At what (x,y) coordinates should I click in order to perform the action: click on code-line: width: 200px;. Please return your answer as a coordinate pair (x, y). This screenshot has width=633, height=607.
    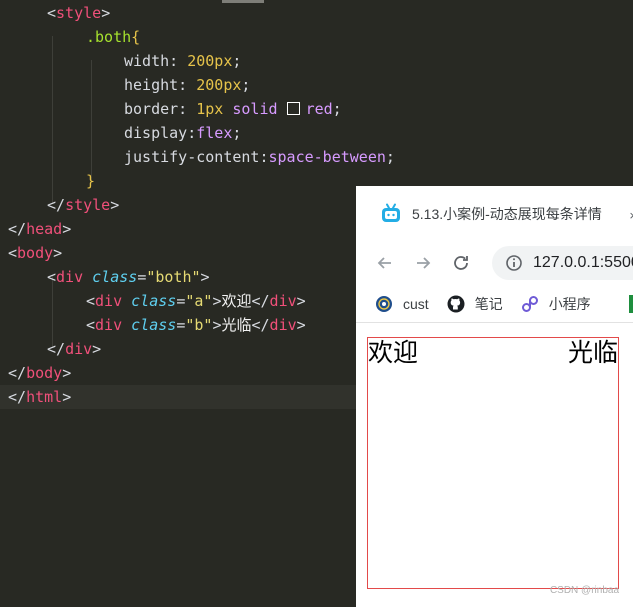
    Looking at the image, I should click on (120, 61).